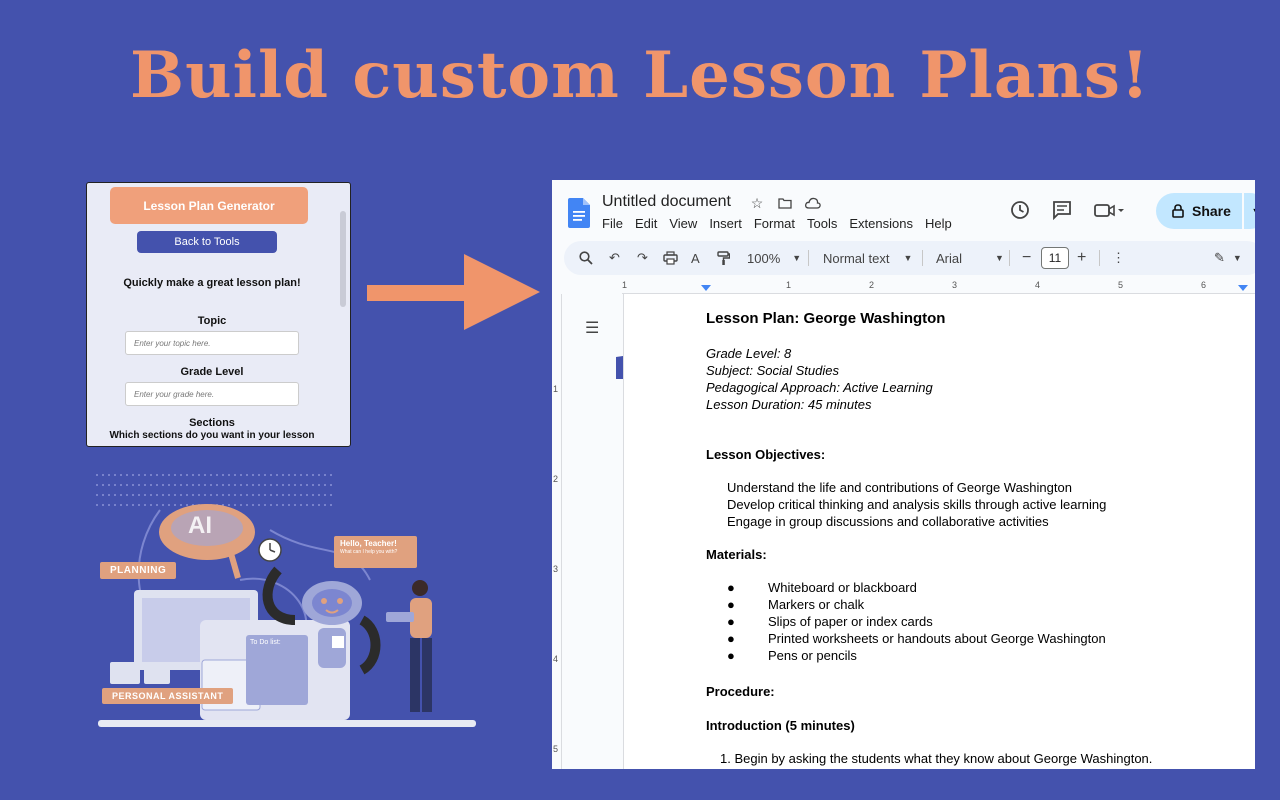  What do you see at coordinates (970, 258) in the screenshot?
I see `font-select: Arial ▼` at bounding box center [970, 258].